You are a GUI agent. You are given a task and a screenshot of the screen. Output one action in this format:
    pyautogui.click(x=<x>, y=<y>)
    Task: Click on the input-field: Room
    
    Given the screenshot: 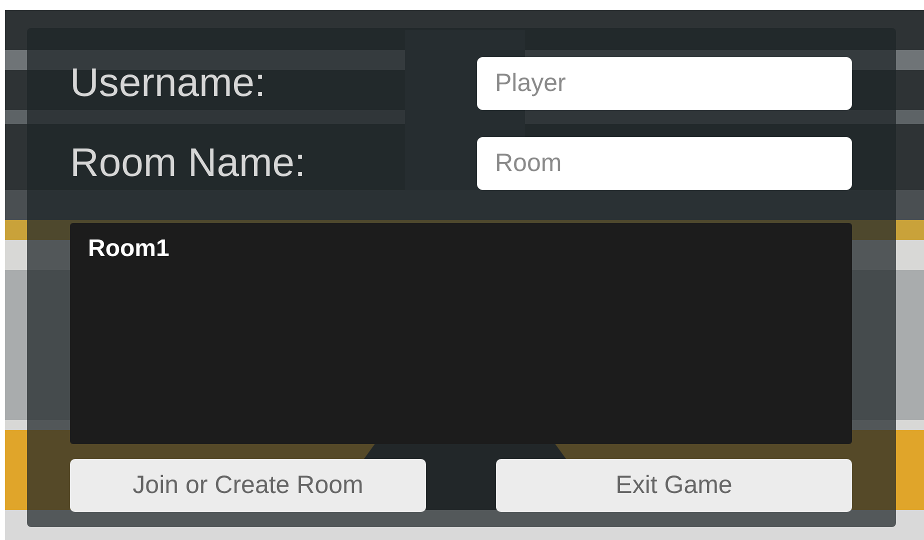 What is the action you would take?
    pyautogui.click(x=664, y=163)
    